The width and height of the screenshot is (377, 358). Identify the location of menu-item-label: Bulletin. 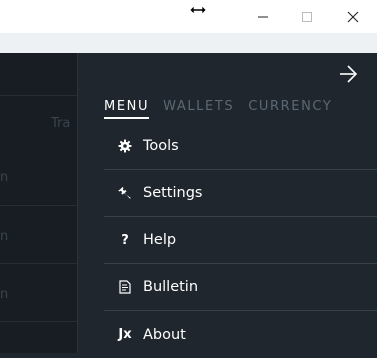
(171, 287).